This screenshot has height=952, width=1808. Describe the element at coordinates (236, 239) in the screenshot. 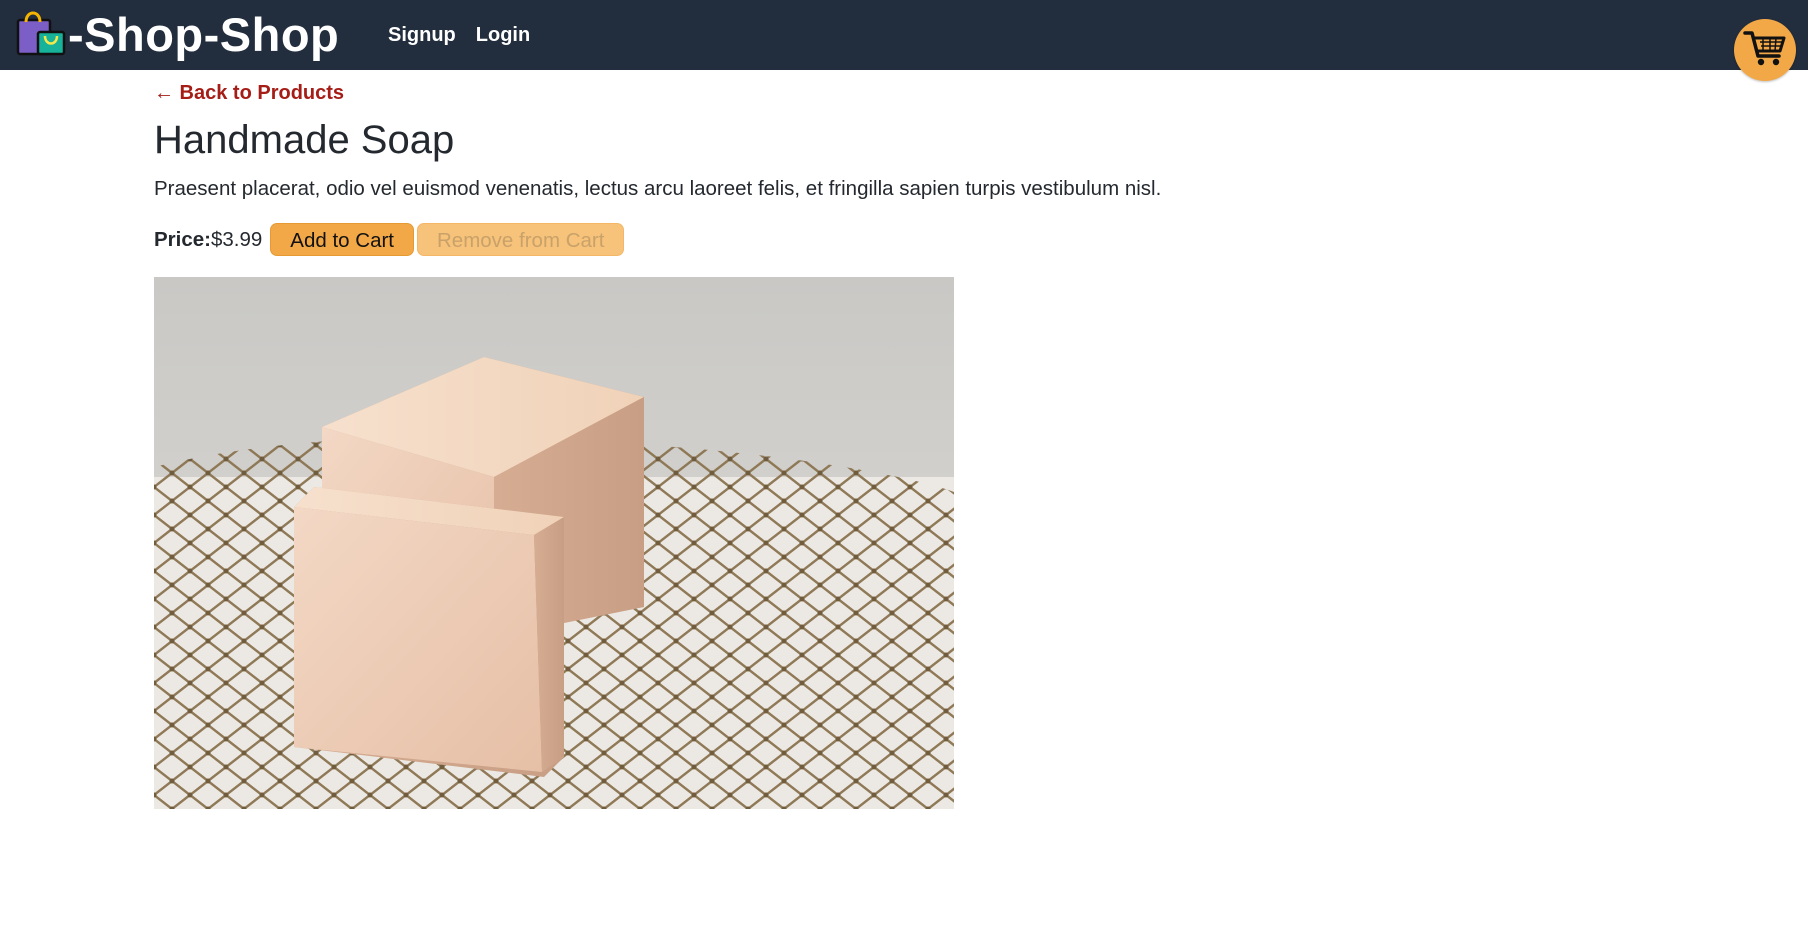

I see `price-value: $3.99` at that location.